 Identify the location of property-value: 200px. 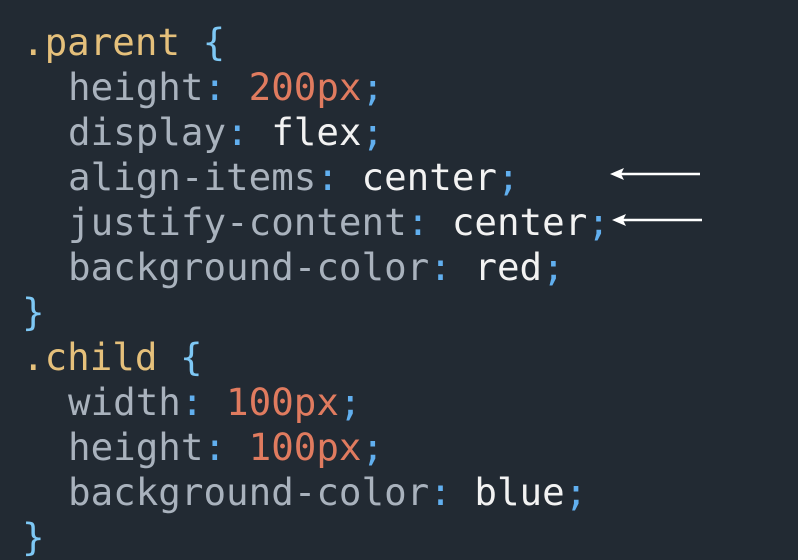
(305, 87).